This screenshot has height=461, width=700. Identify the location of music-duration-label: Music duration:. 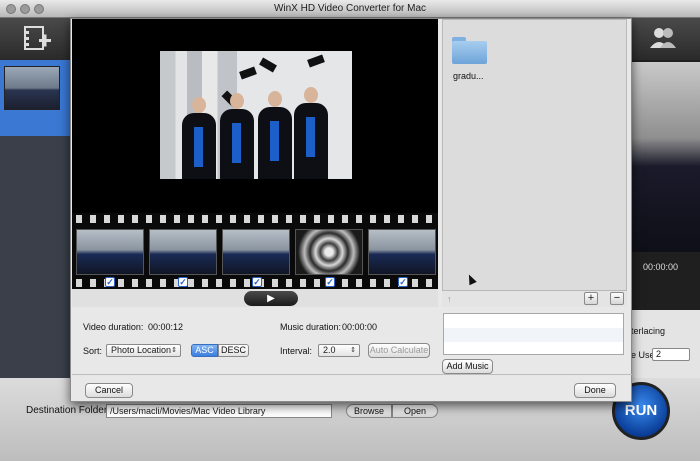
(311, 327).